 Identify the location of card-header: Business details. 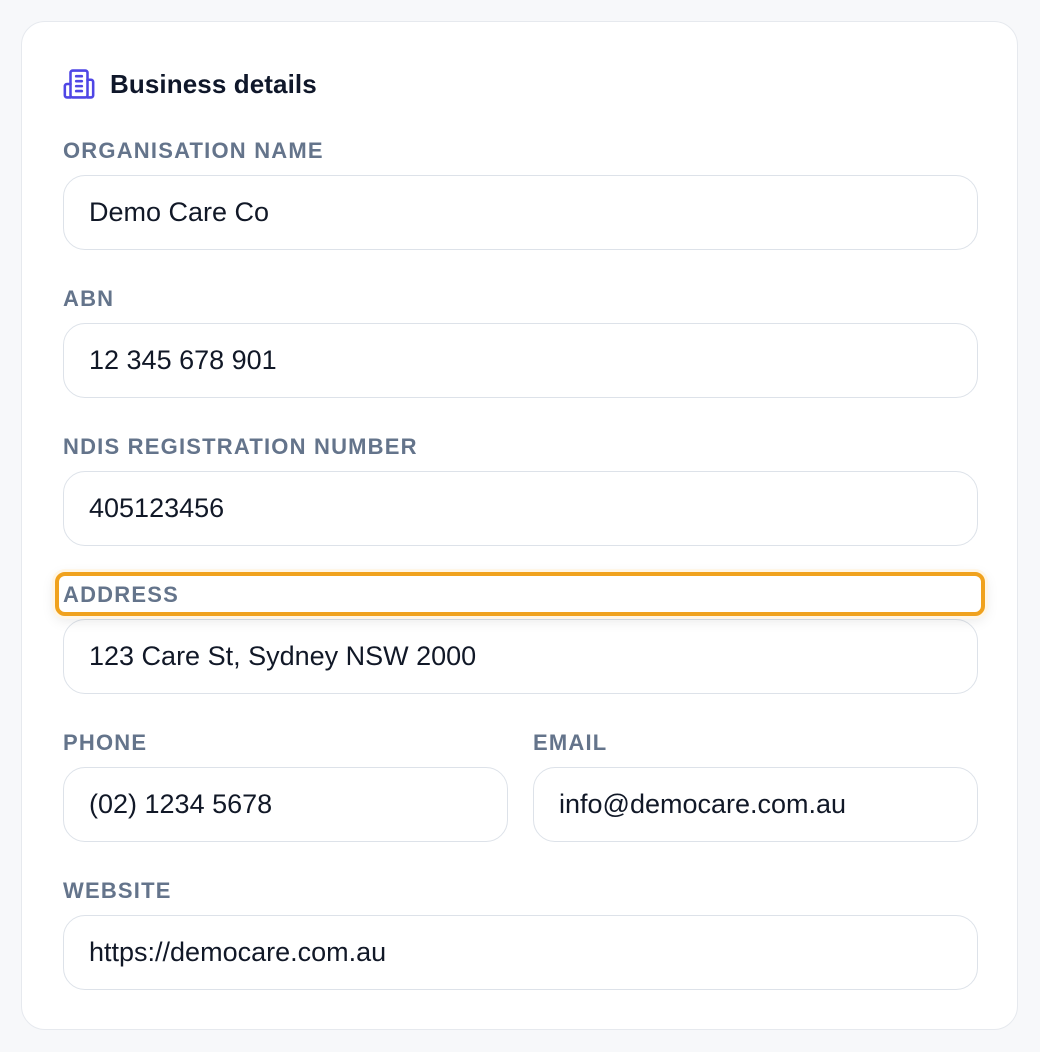
(189, 84).